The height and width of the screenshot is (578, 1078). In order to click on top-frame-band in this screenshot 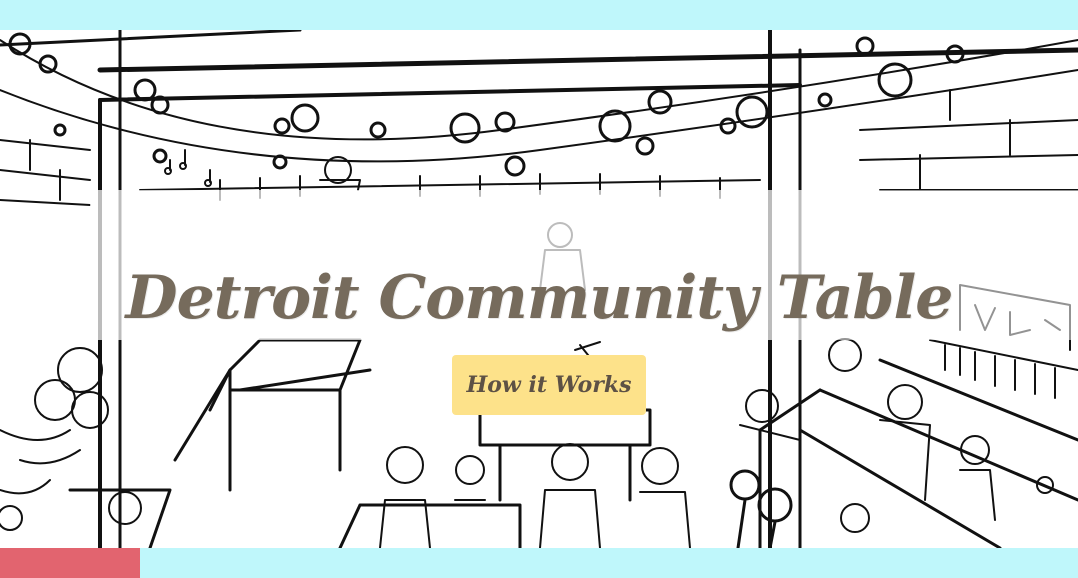, I will do `click(539, 15)`.